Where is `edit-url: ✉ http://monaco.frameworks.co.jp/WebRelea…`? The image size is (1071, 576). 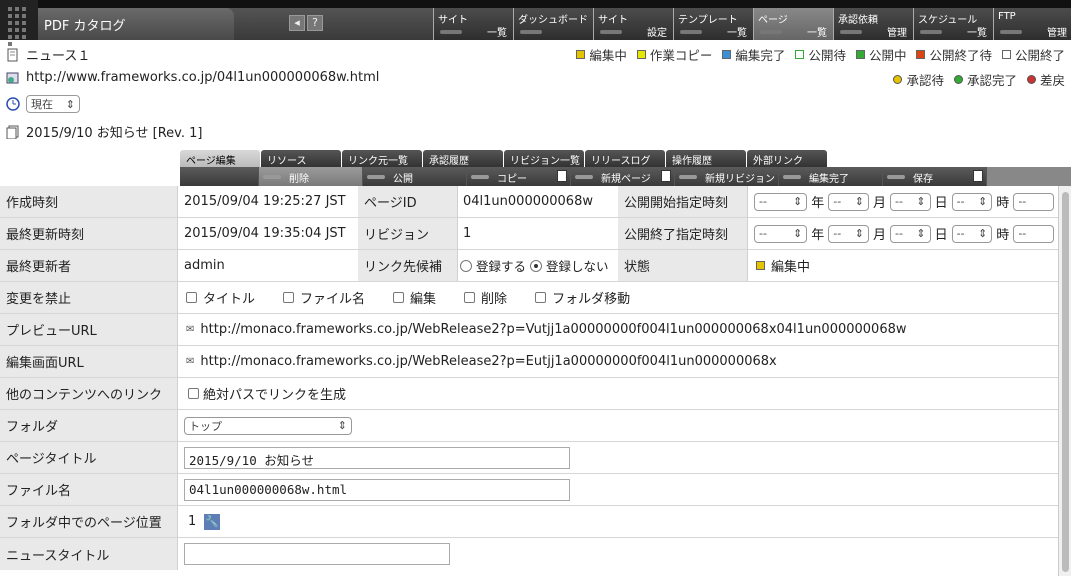
edit-url: ✉ http://monaco.frameworks.co.jp/WebRelea… is located at coordinates (618, 361).